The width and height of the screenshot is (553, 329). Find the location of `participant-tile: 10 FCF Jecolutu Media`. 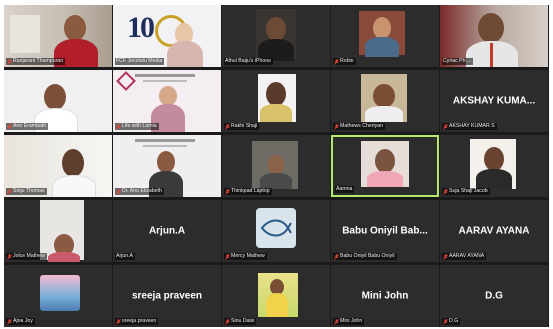

participant-tile: 10 FCF Jecolutu Media is located at coordinates (167, 36).